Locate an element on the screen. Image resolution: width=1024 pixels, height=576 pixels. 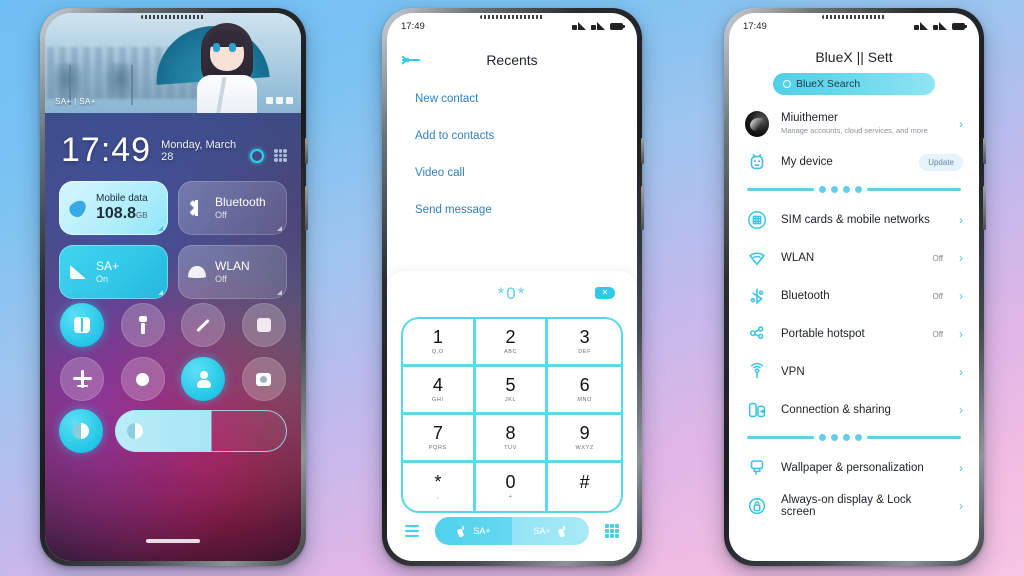
dialed-number-row: *0* ✕ is located at coordinates (512, 294).